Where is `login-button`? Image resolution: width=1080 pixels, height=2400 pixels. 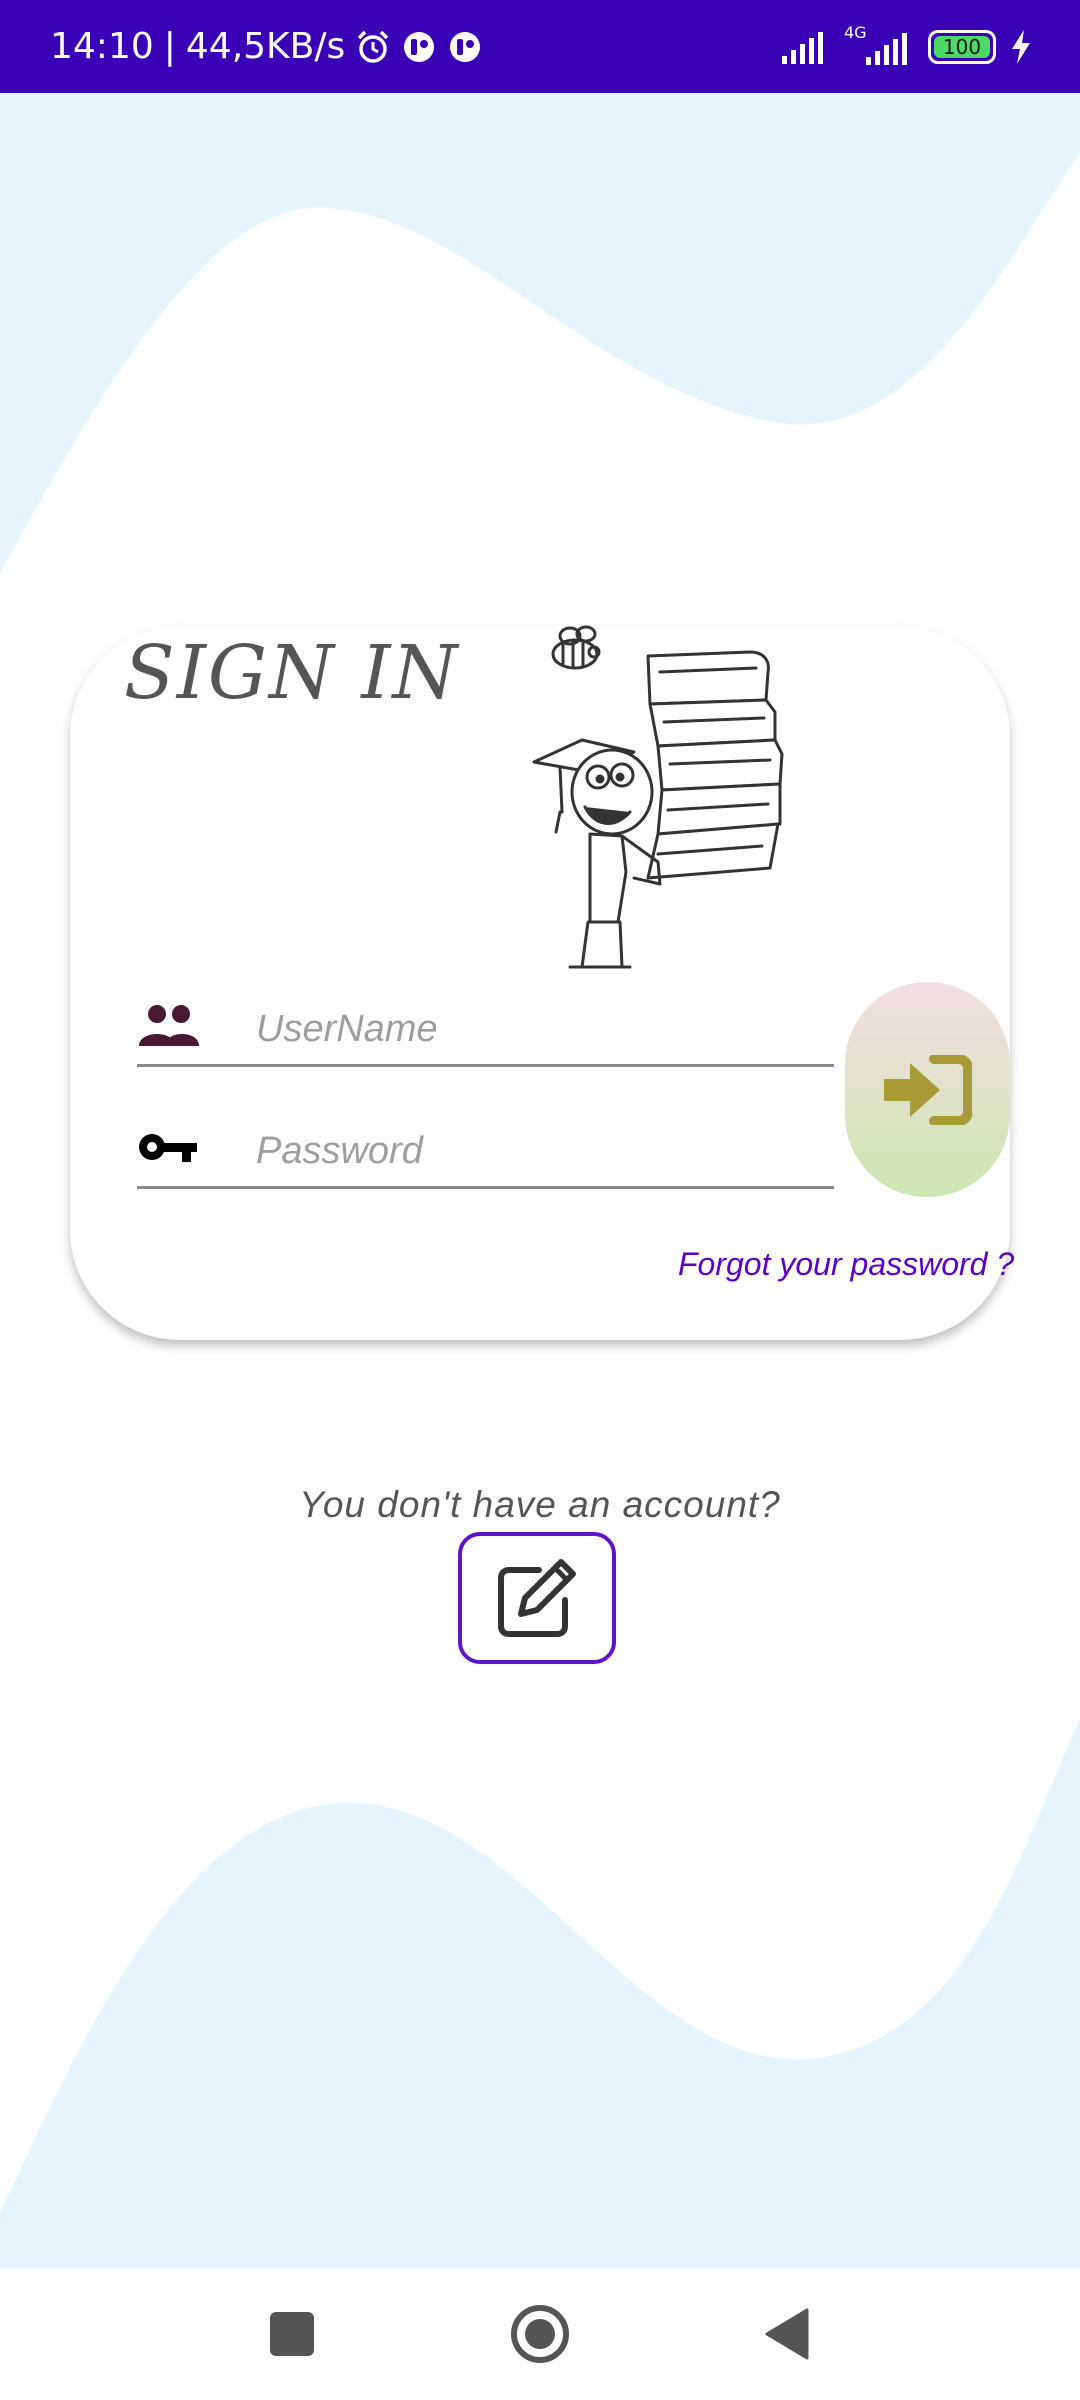 login-button is located at coordinates (927, 1089).